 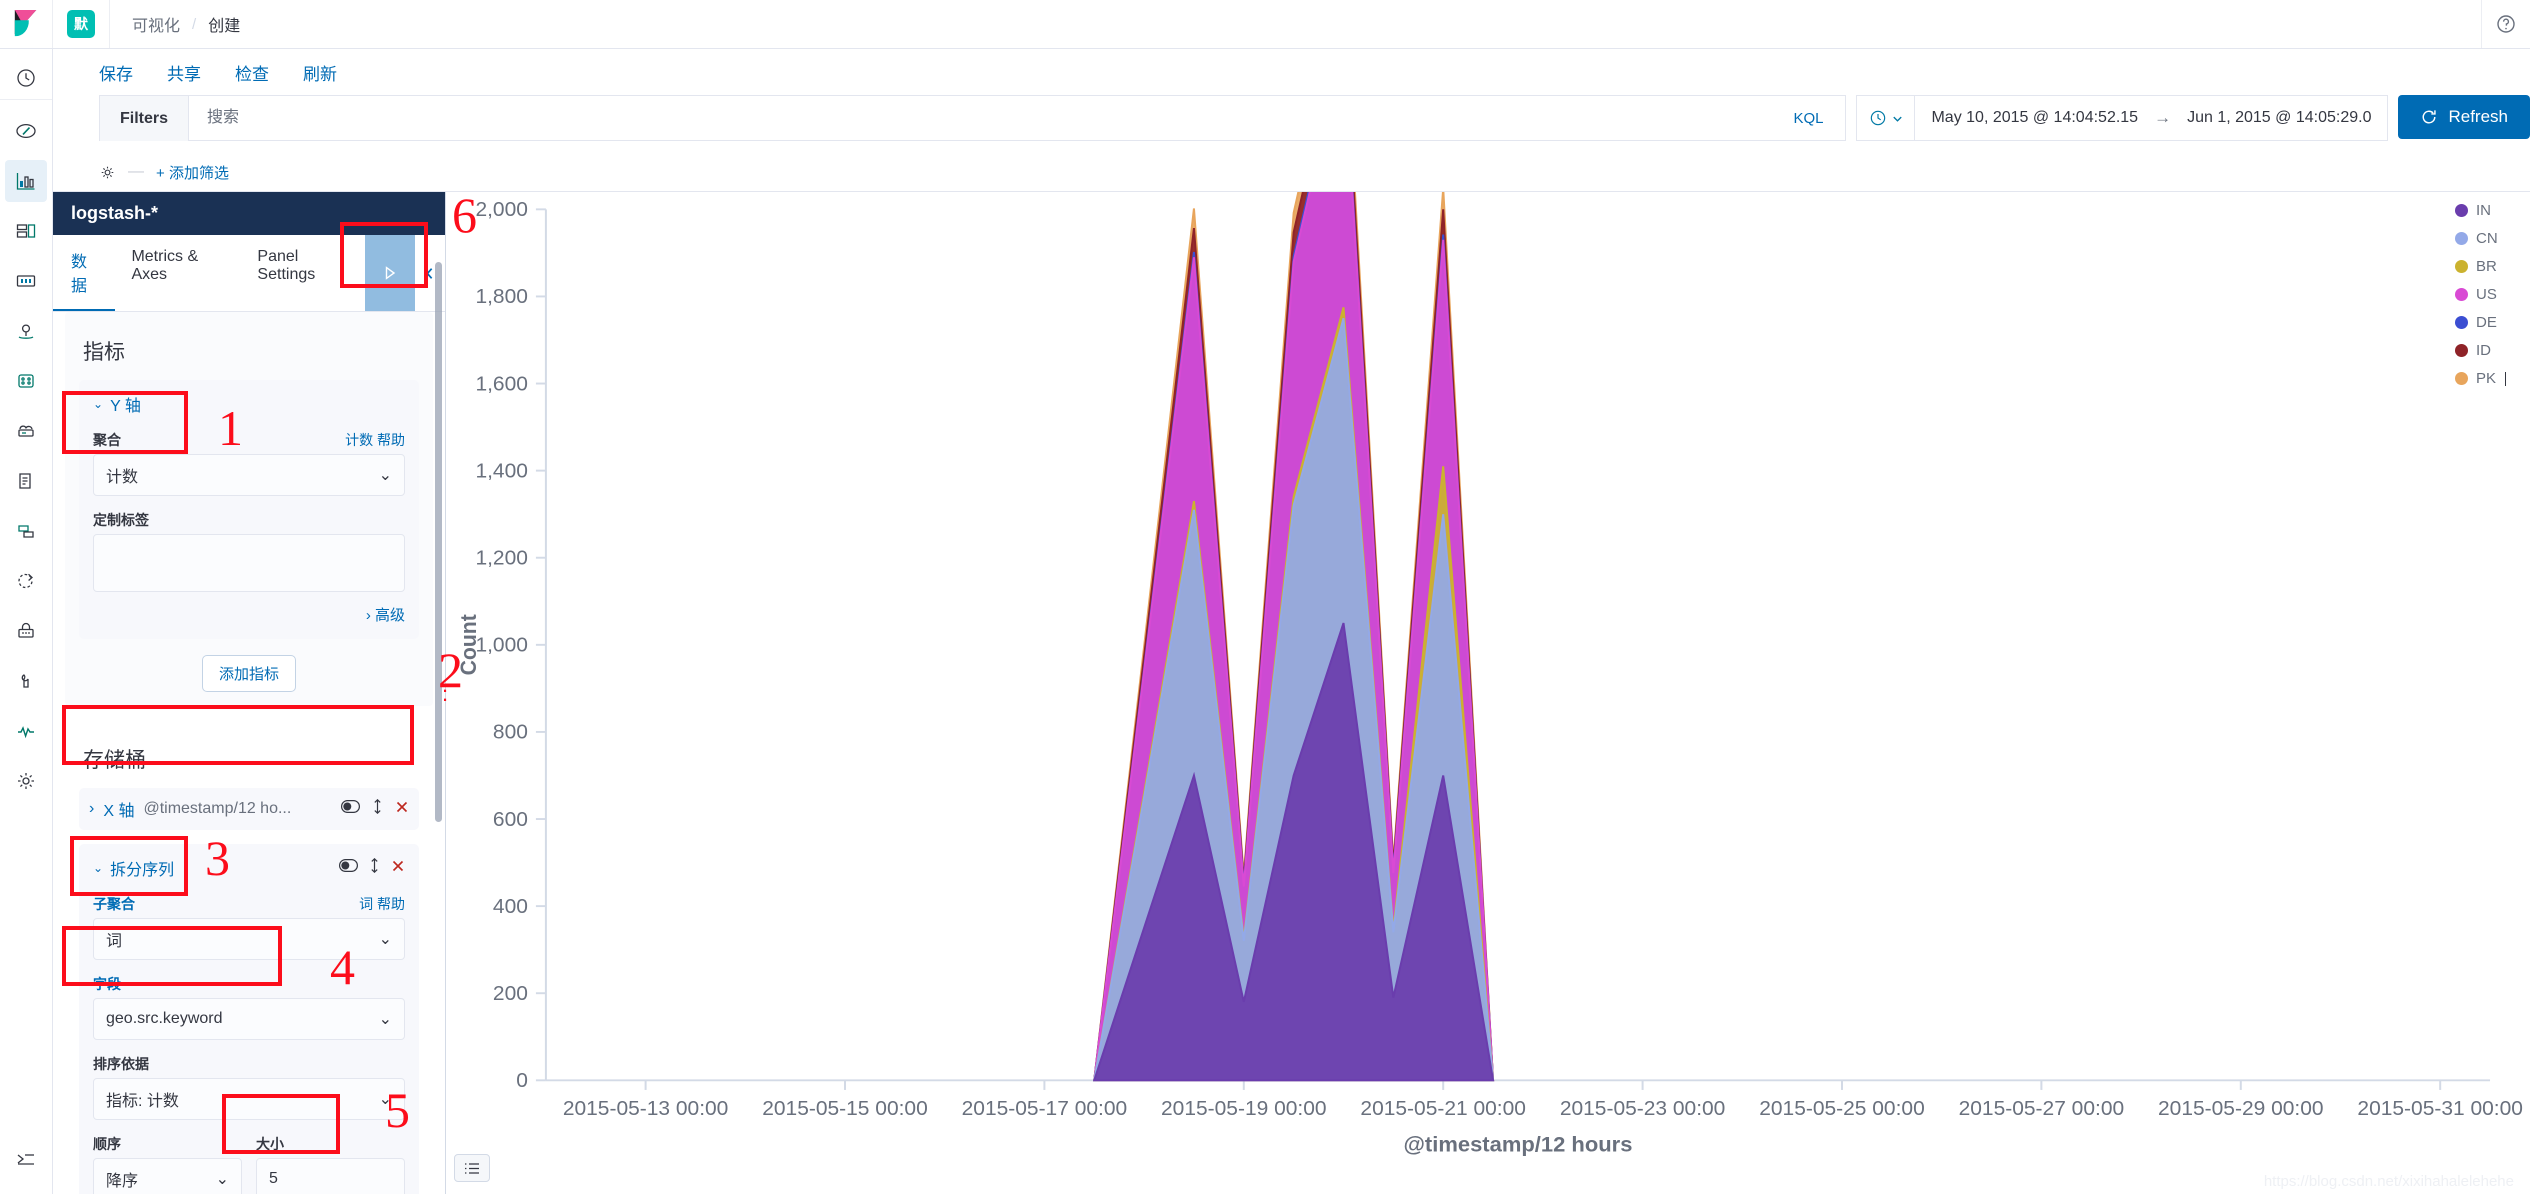 What do you see at coordinates (249, 614) in the screenshot?
I see `advanced-toggle: › 高级` at bounding box center [249, 614].